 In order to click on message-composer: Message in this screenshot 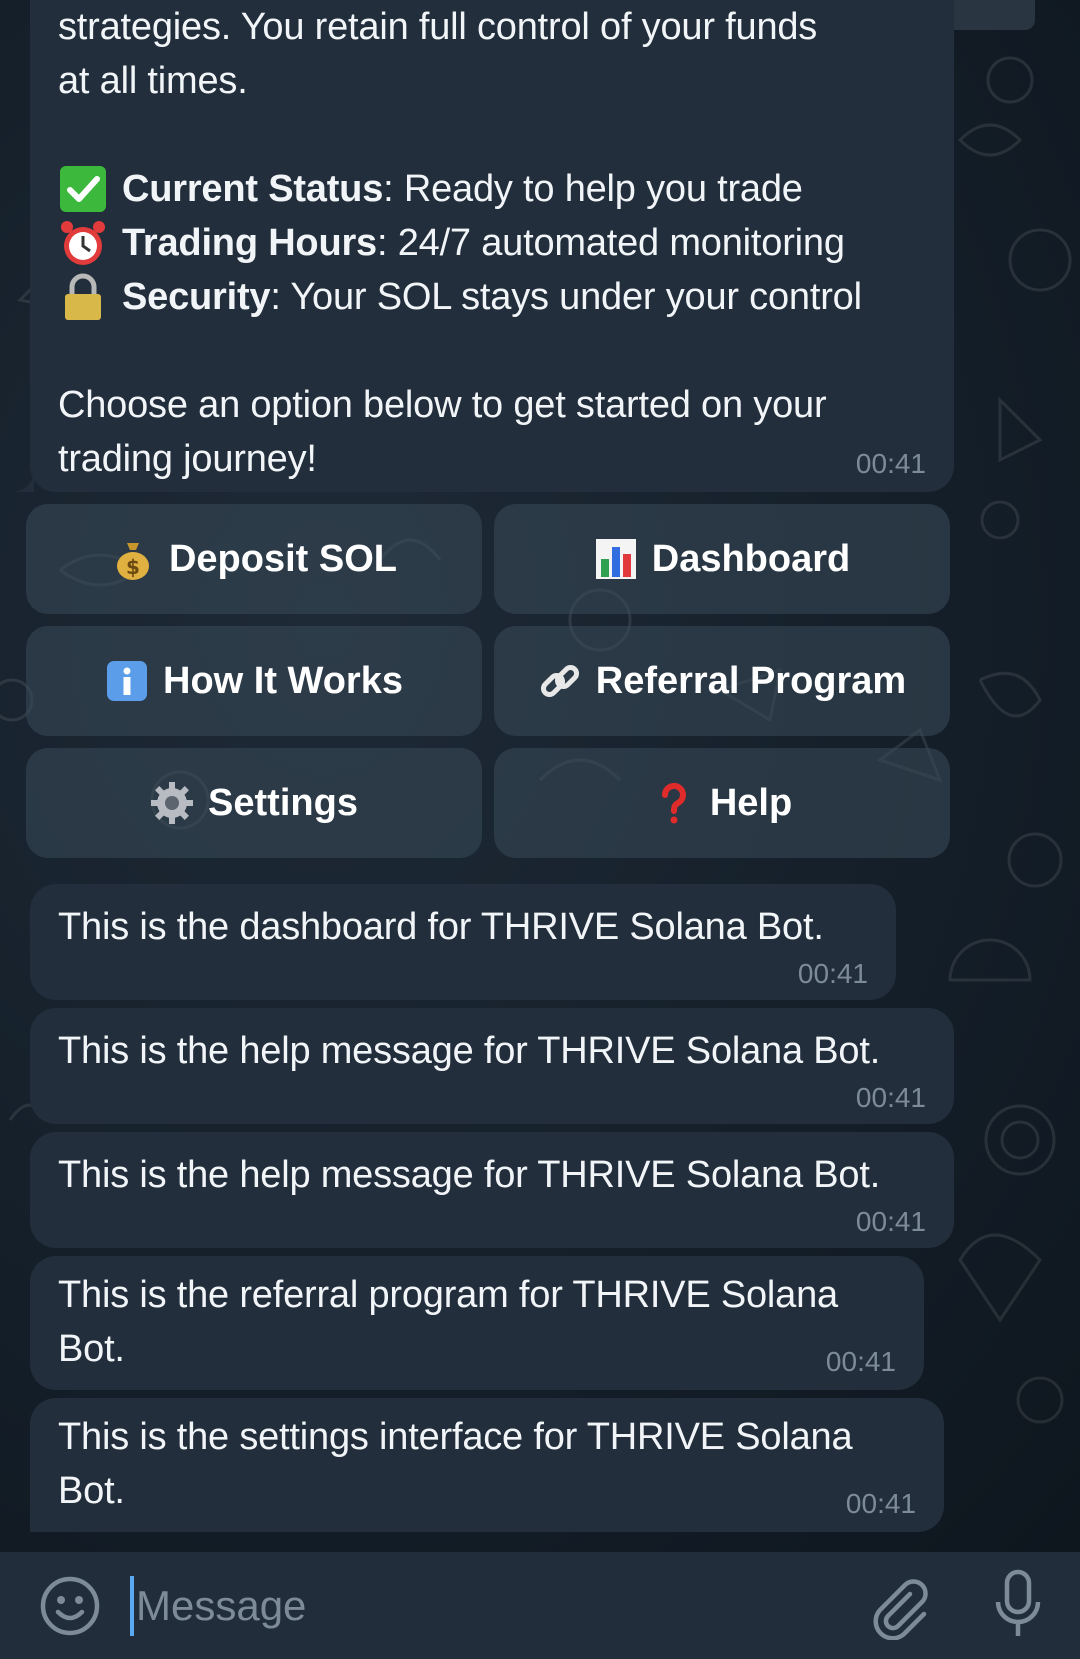, I will do `click(540, 1605)`.